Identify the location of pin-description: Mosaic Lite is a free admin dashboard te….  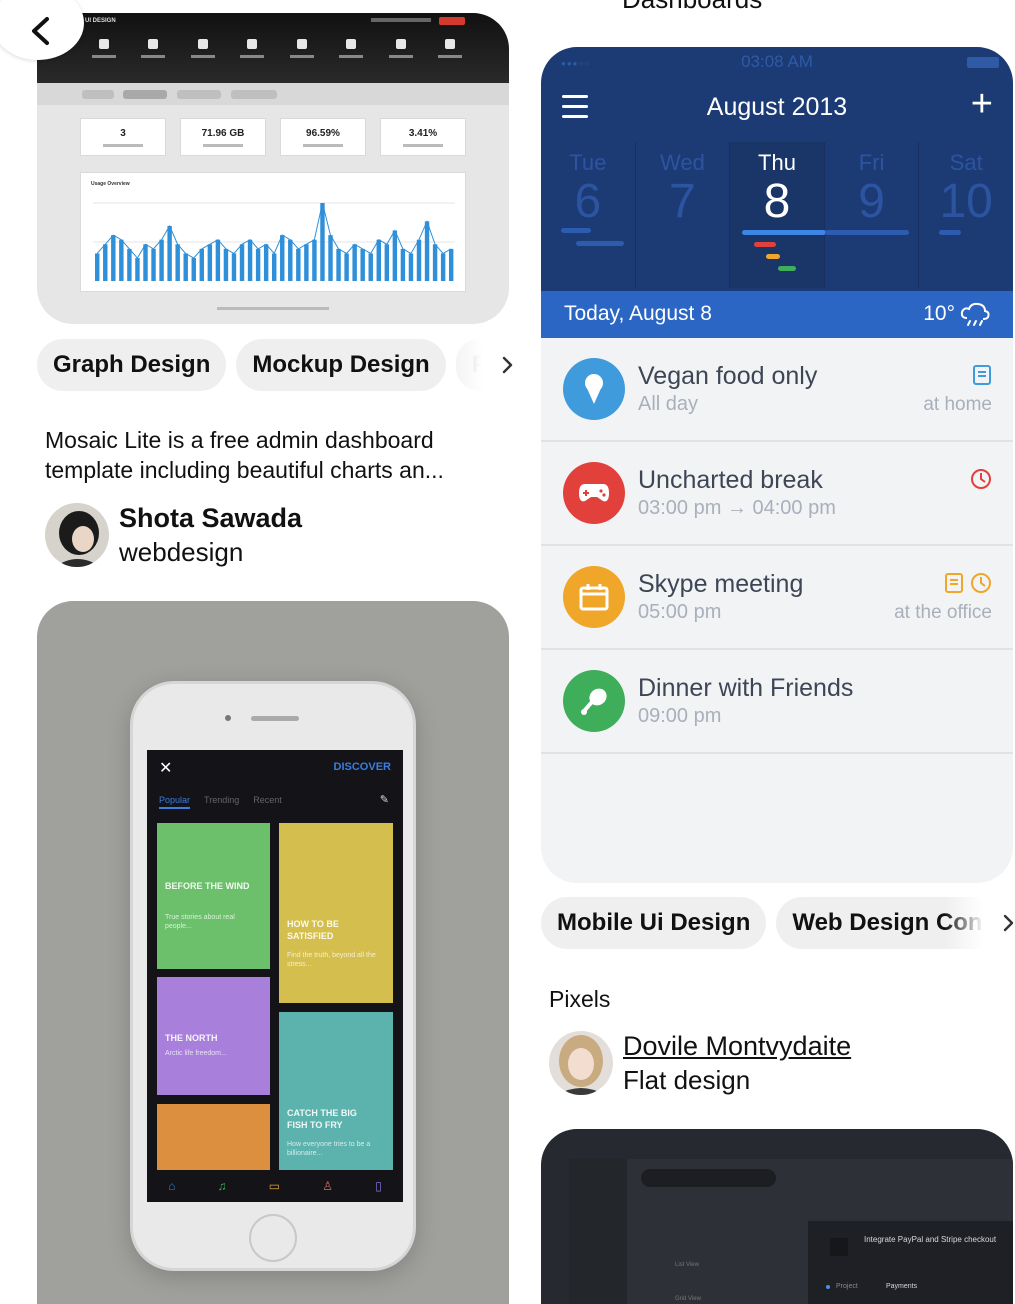
(275, 455).